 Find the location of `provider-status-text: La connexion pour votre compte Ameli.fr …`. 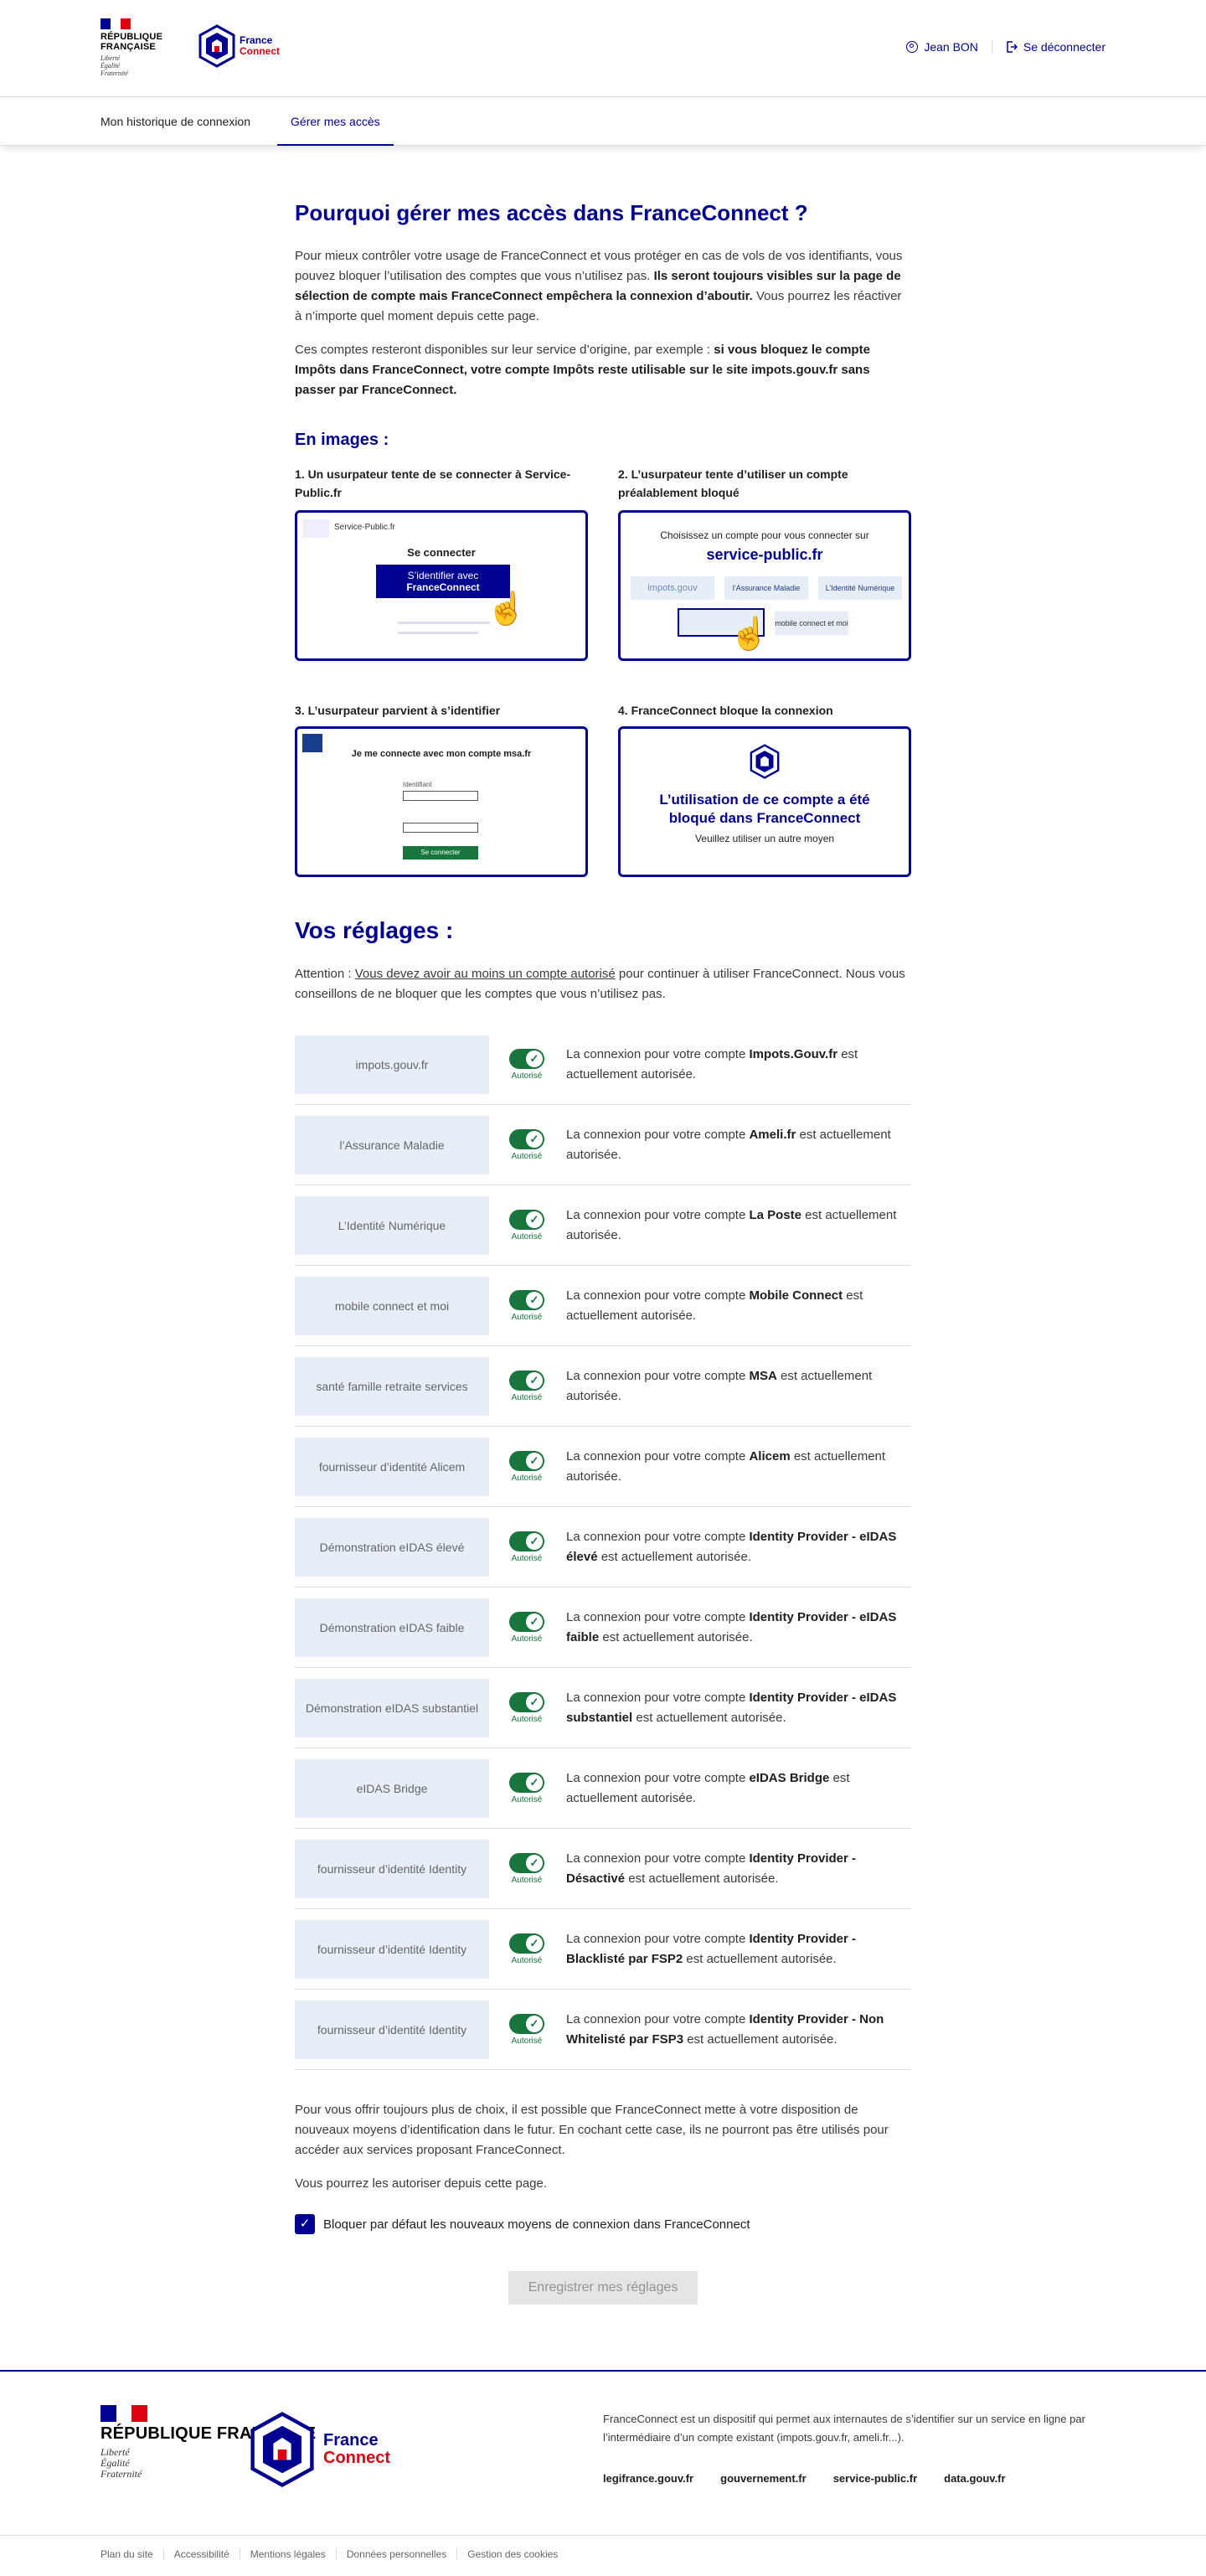

provider-status-text: La connexion pour votre compte Ameli.fr … is located at coordinates (728, 1144).